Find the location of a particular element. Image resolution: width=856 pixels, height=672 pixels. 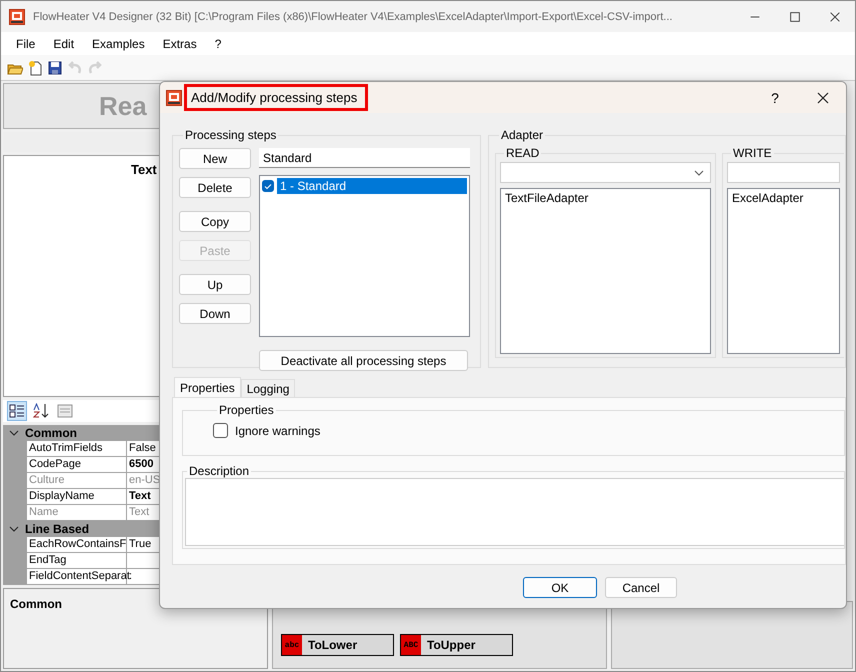

menu-item: ? is located at coordinates (218, 43).